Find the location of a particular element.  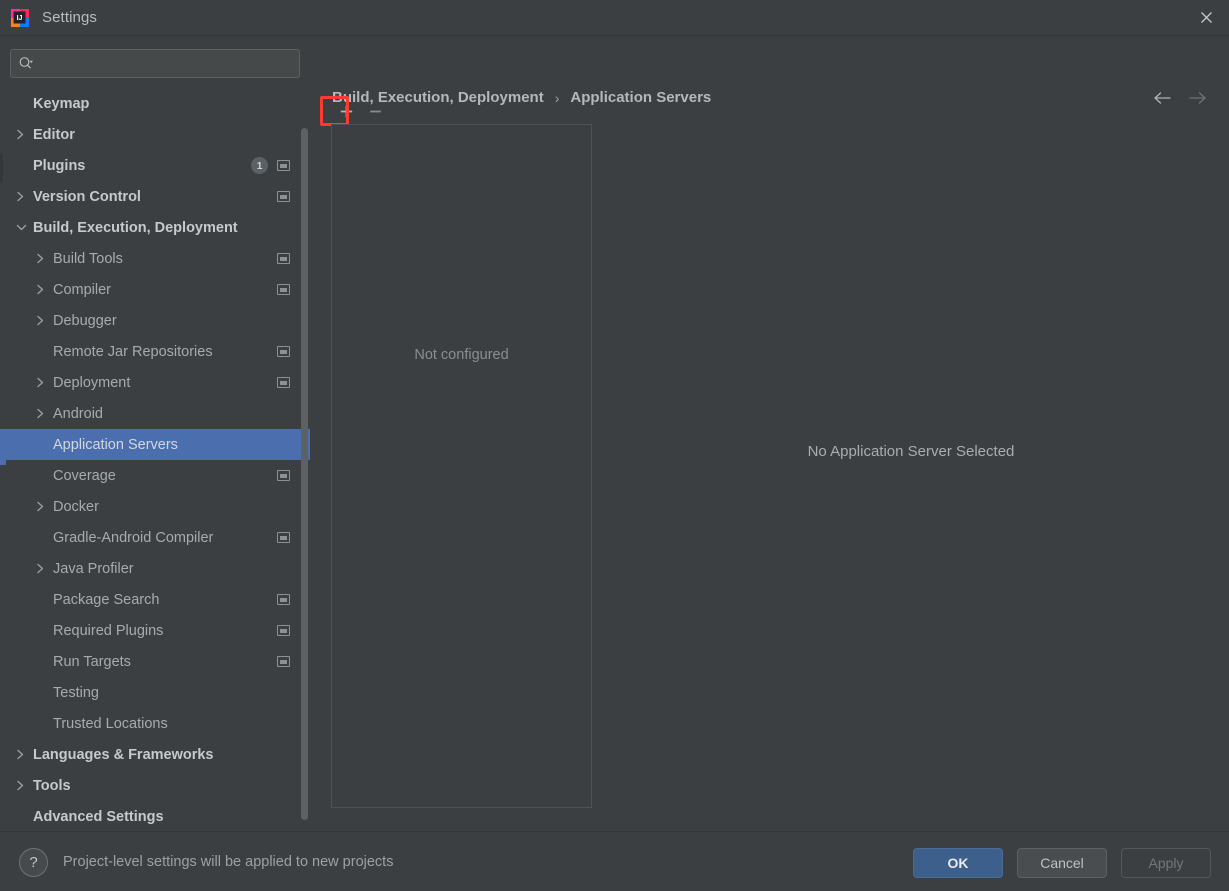

sidebar-item-label: Gradle-Android Compiler is located at coordinates (133, 537).